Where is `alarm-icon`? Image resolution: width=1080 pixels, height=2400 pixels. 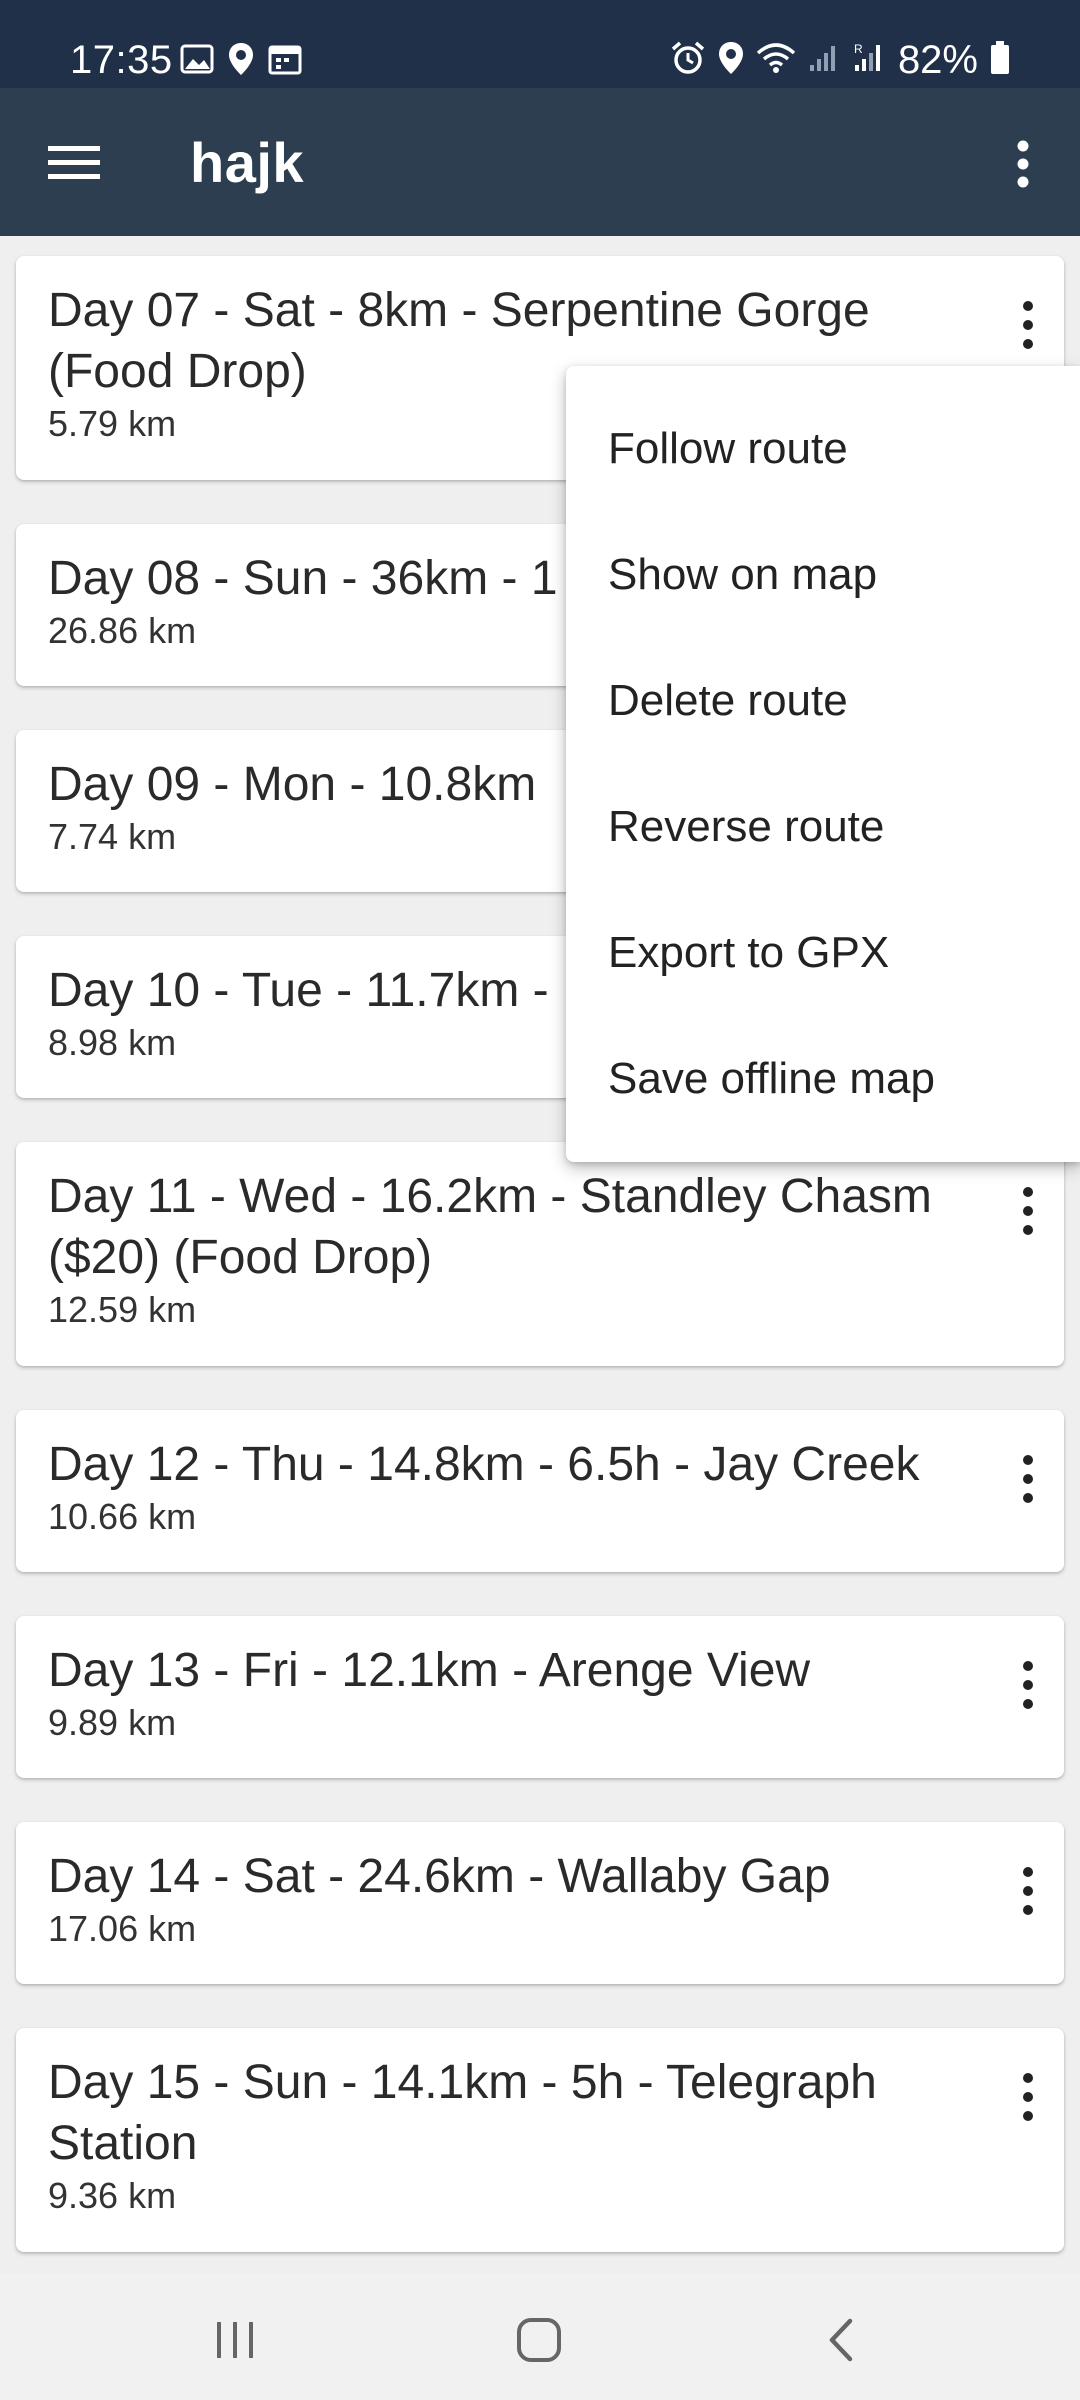 alarm-icon is located at coordinates (688, 60).